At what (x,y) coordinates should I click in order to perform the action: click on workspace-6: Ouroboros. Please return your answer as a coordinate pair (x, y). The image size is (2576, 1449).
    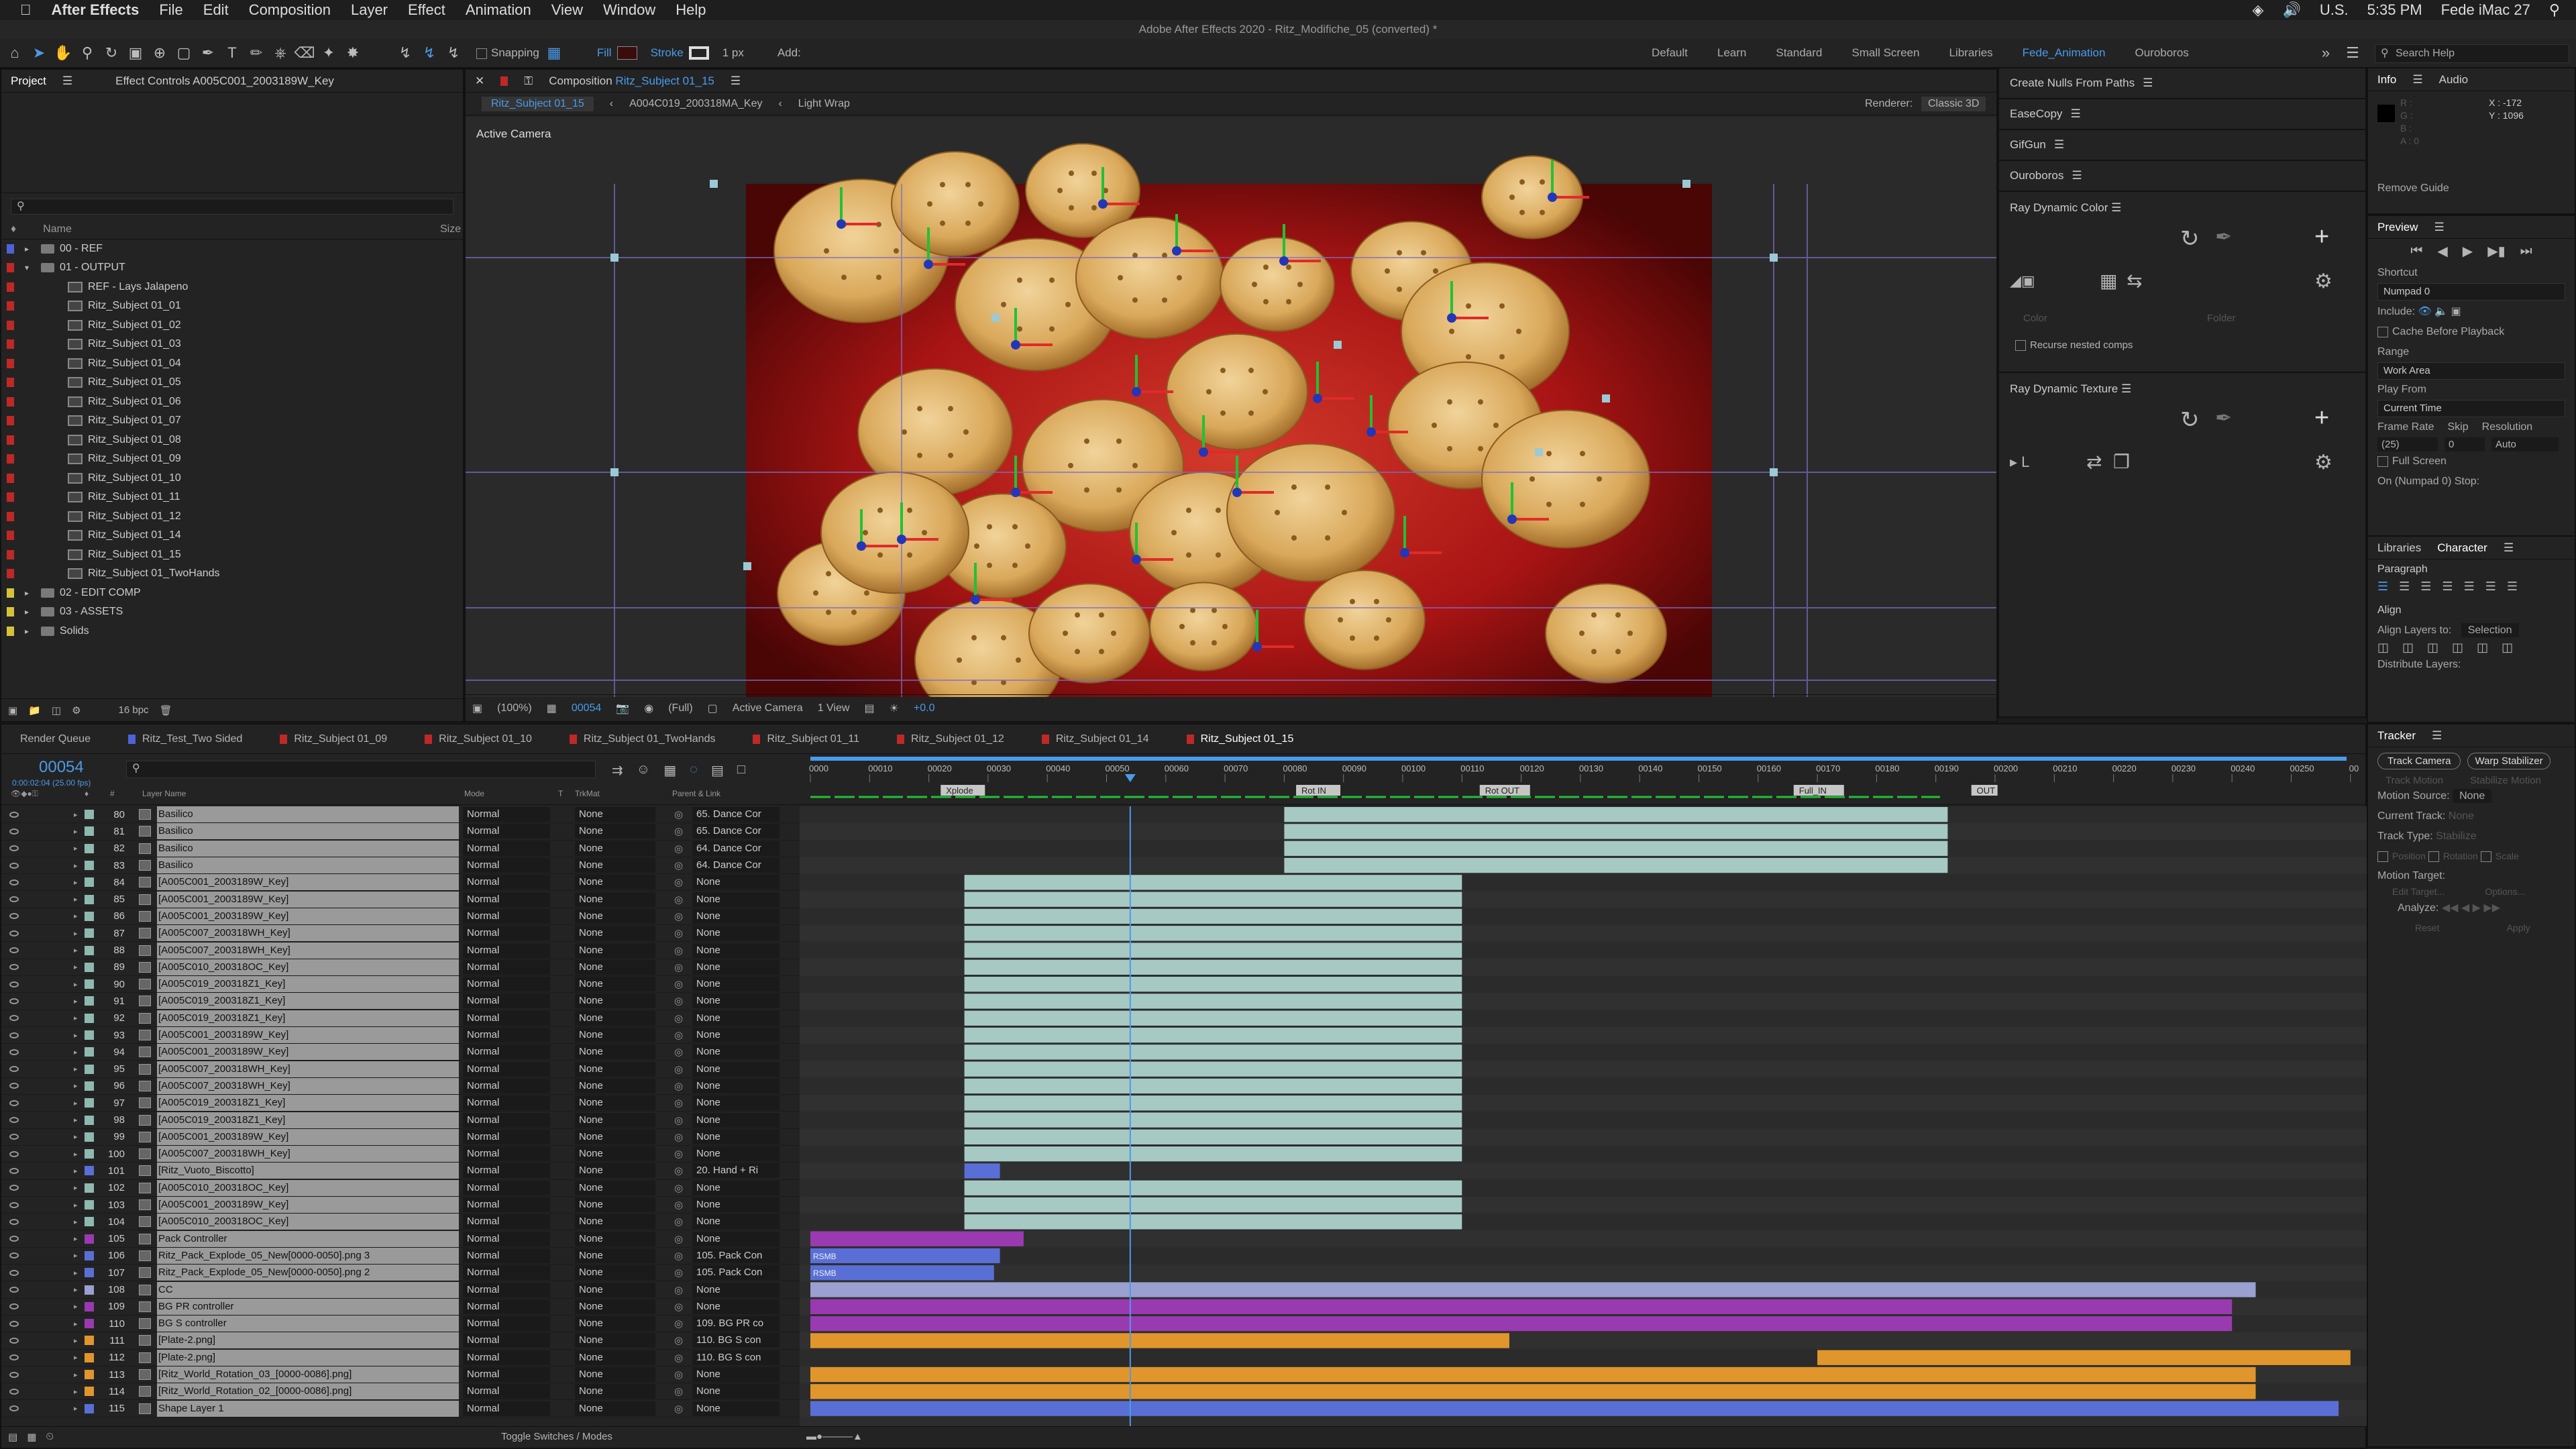
    Looking at the image, I should click on (2161, 53).